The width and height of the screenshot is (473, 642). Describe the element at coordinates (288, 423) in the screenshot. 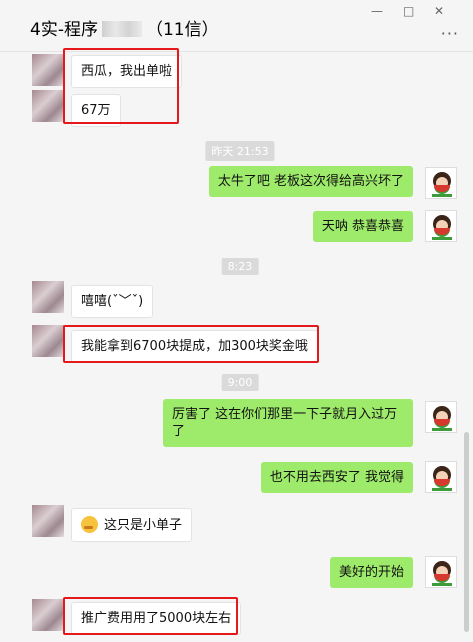

I see `message-bubble-outgoing: 厉害了 这在你们那里一下子就月入过万了` at that location.